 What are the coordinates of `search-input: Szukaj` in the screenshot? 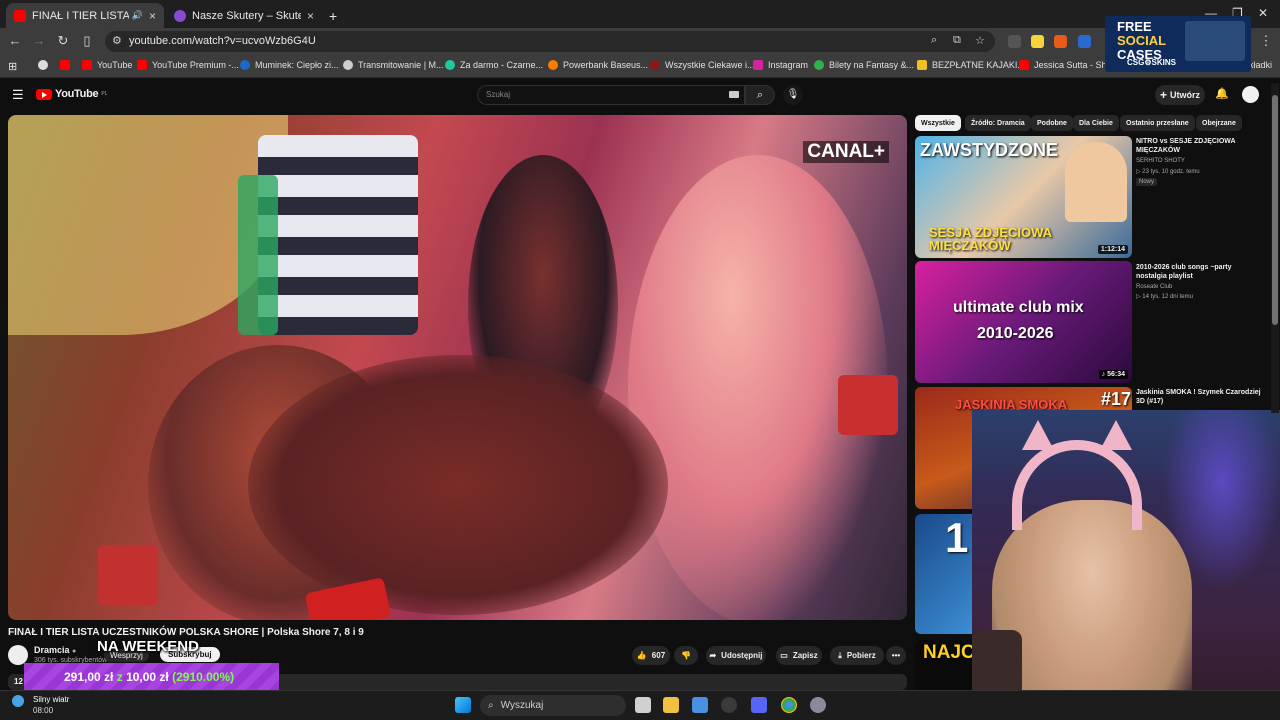 It's located at (611, 95).